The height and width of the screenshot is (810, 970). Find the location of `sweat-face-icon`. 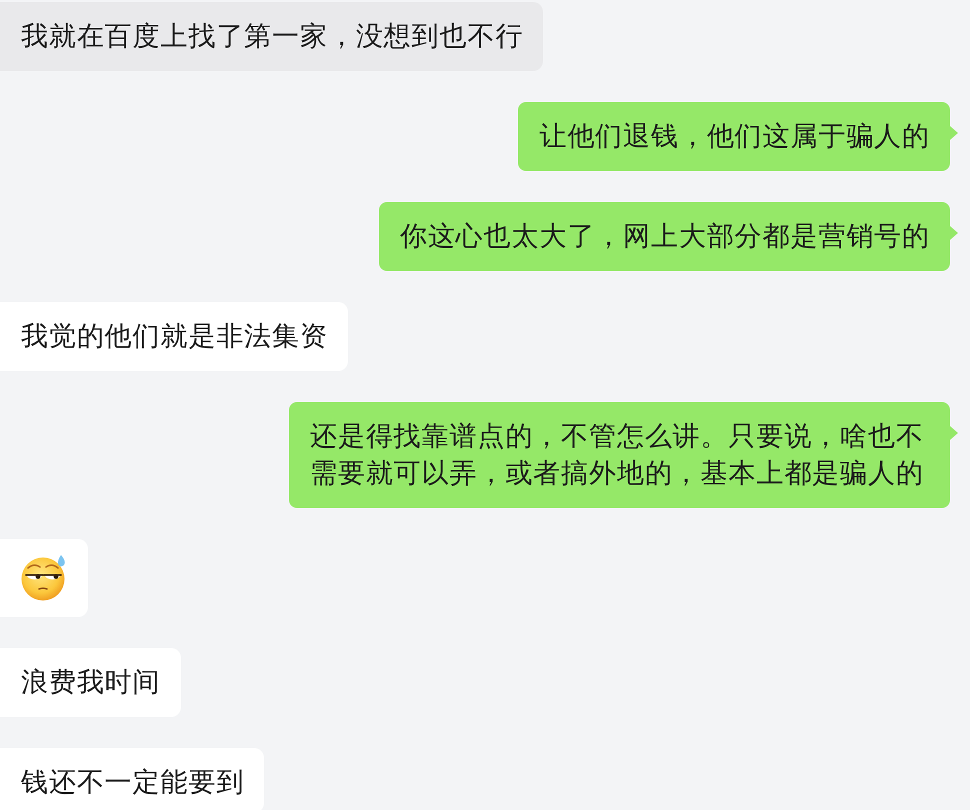

sweat-face-icon is located at coordinates (44, 577).